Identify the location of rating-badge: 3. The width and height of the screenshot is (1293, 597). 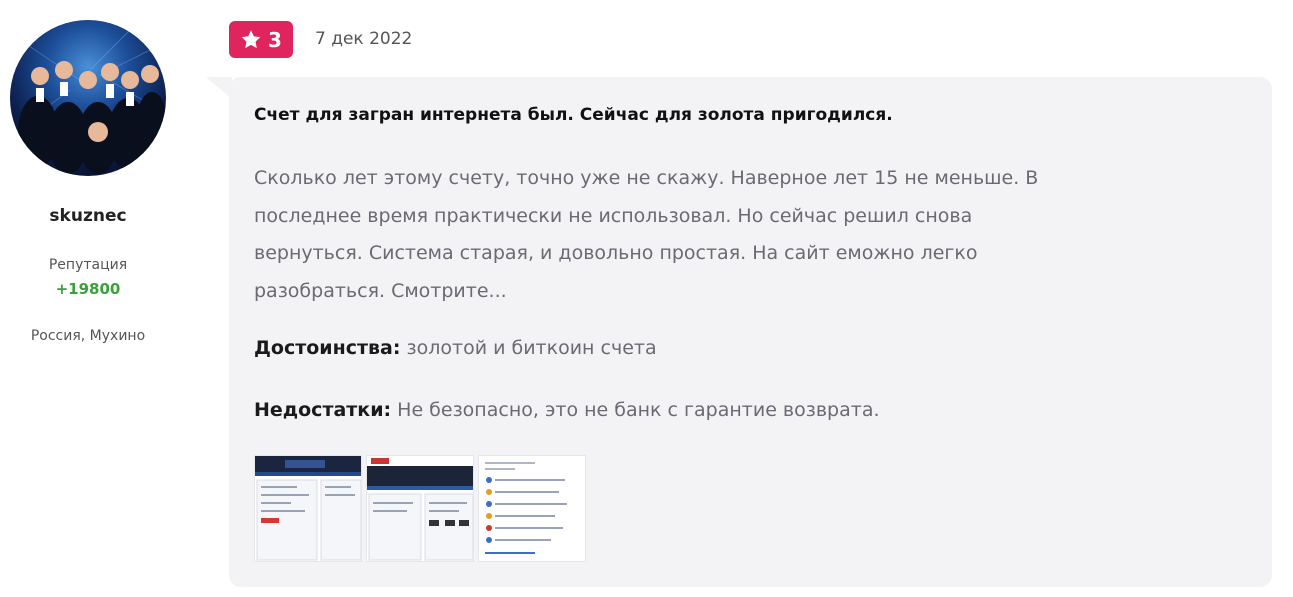
(261, 39).